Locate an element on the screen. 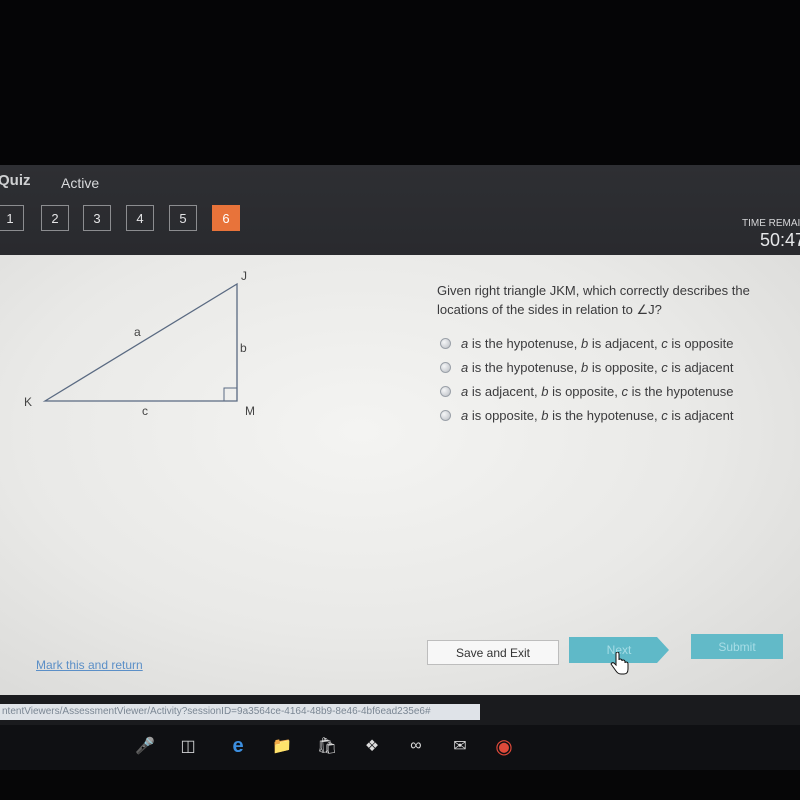 The height and width of the screenshot is (800, 800). dropbox-icon: ❖ is located at coordinates (372, 746).